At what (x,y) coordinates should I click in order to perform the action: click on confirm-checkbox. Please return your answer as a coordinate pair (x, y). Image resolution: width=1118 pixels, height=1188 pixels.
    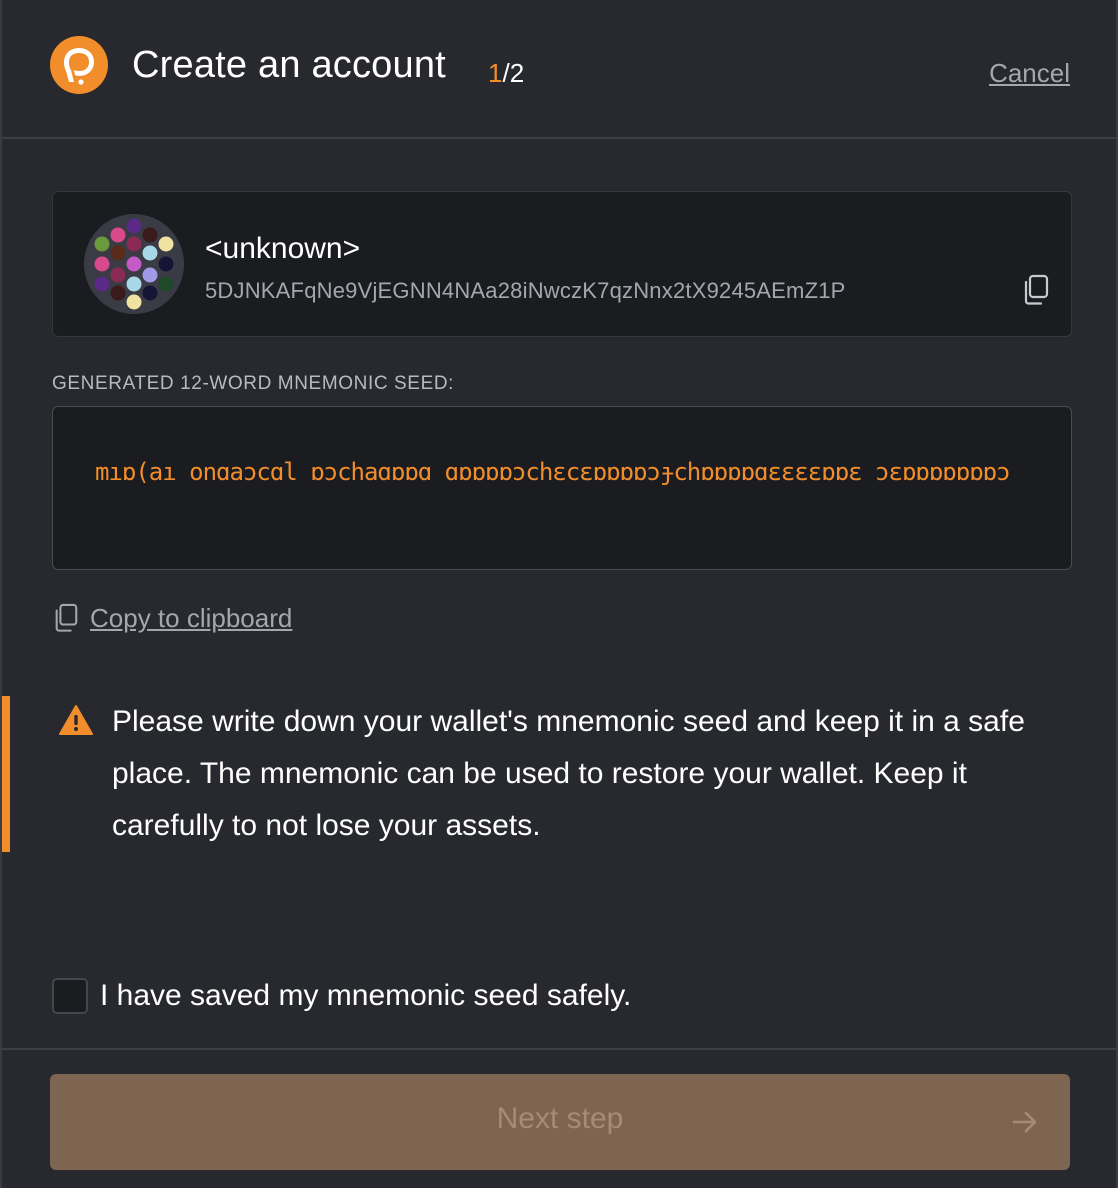
    Looking at the image, I should click on (70, 996).